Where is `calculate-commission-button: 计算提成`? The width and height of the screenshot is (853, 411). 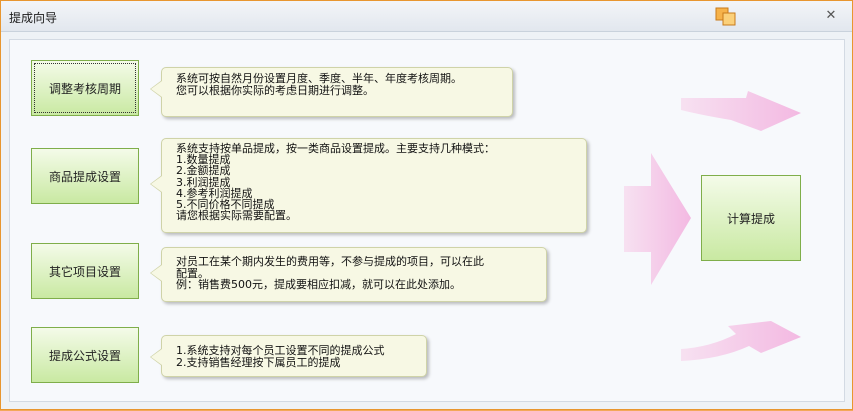
calculate-commission-button: 计算提成 is located at coordinates (751, 218).